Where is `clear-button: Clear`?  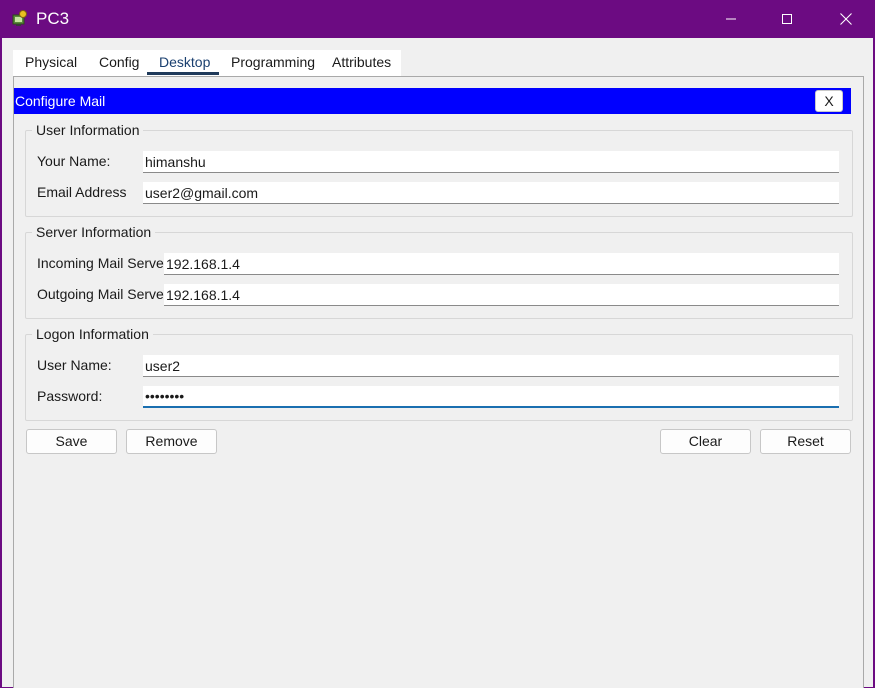 clear-button: Clear is located at coordinates (705, 441).